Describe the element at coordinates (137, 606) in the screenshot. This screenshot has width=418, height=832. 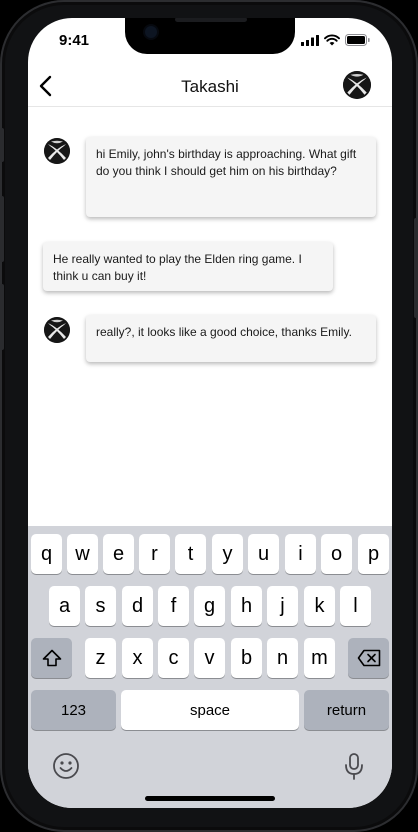
I see `key-d: d` at that location.